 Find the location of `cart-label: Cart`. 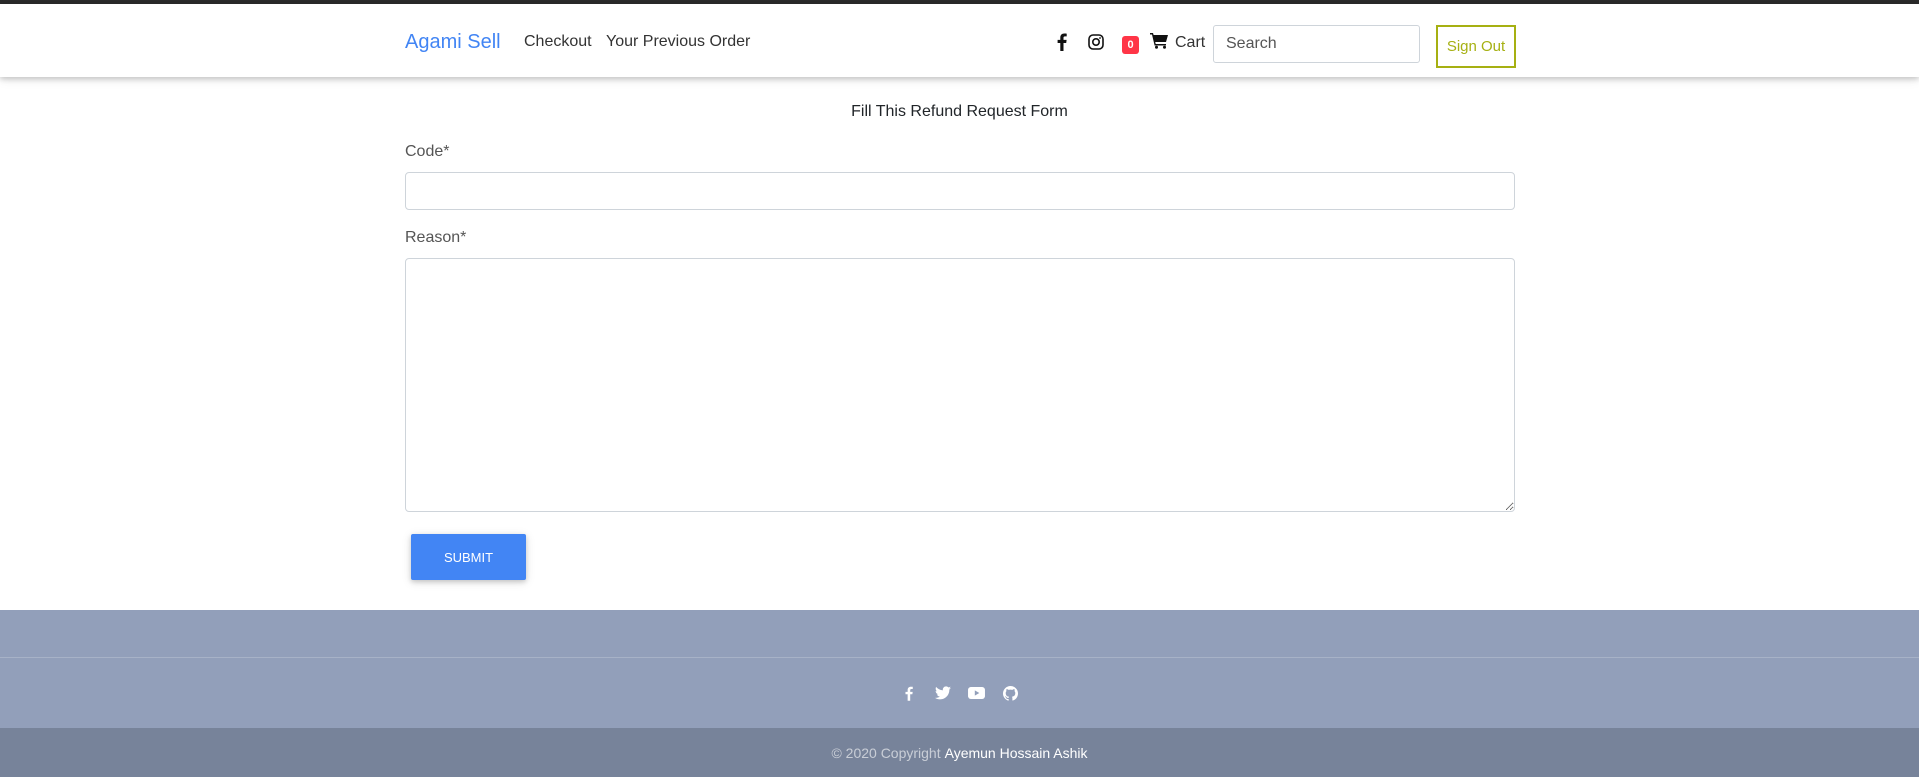

cart-label: Cart is located at coordinates (1190, 42).